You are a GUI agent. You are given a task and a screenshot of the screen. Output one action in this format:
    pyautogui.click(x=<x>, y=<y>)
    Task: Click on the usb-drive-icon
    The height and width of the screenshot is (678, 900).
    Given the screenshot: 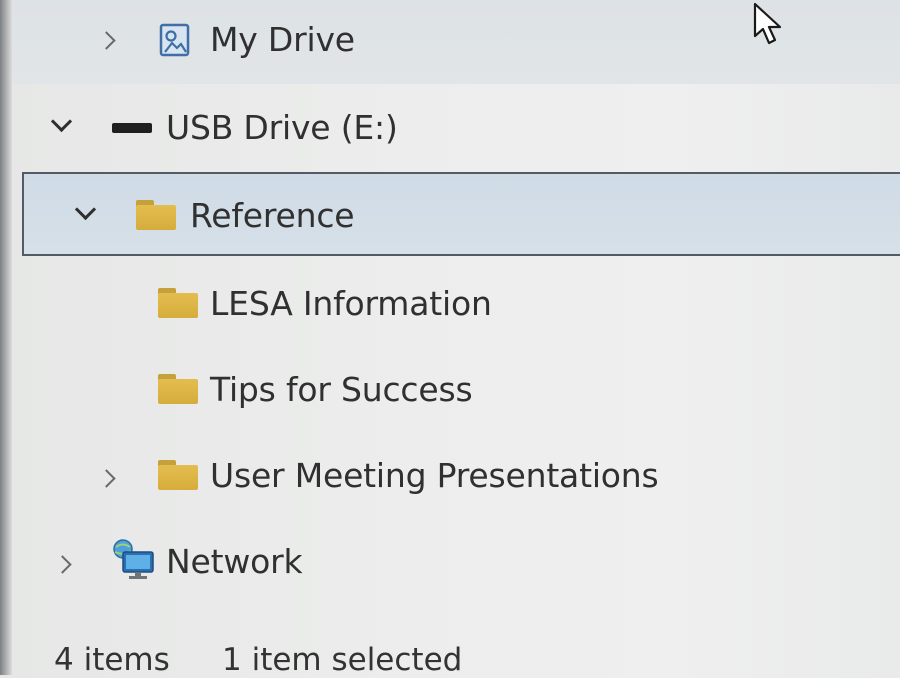 What is the action you would take?
    pyautogui.click(x=132, y=128)
    